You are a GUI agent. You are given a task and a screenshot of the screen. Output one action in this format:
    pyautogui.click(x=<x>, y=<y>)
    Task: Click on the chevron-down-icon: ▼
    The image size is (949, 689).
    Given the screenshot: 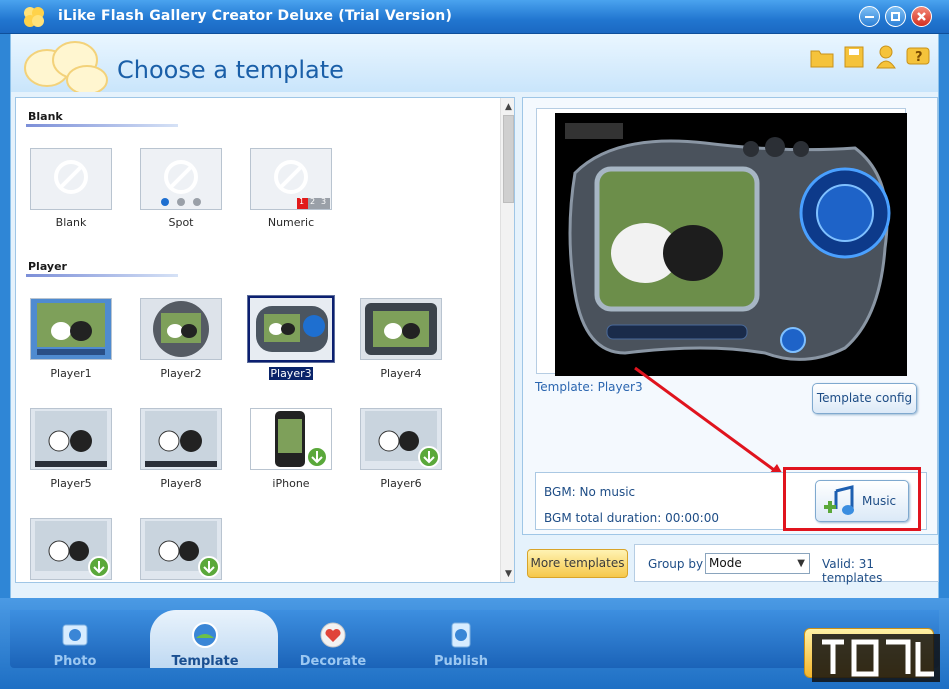 What is the action you would take?
    pyautogui.click(x=801, y=563)
    